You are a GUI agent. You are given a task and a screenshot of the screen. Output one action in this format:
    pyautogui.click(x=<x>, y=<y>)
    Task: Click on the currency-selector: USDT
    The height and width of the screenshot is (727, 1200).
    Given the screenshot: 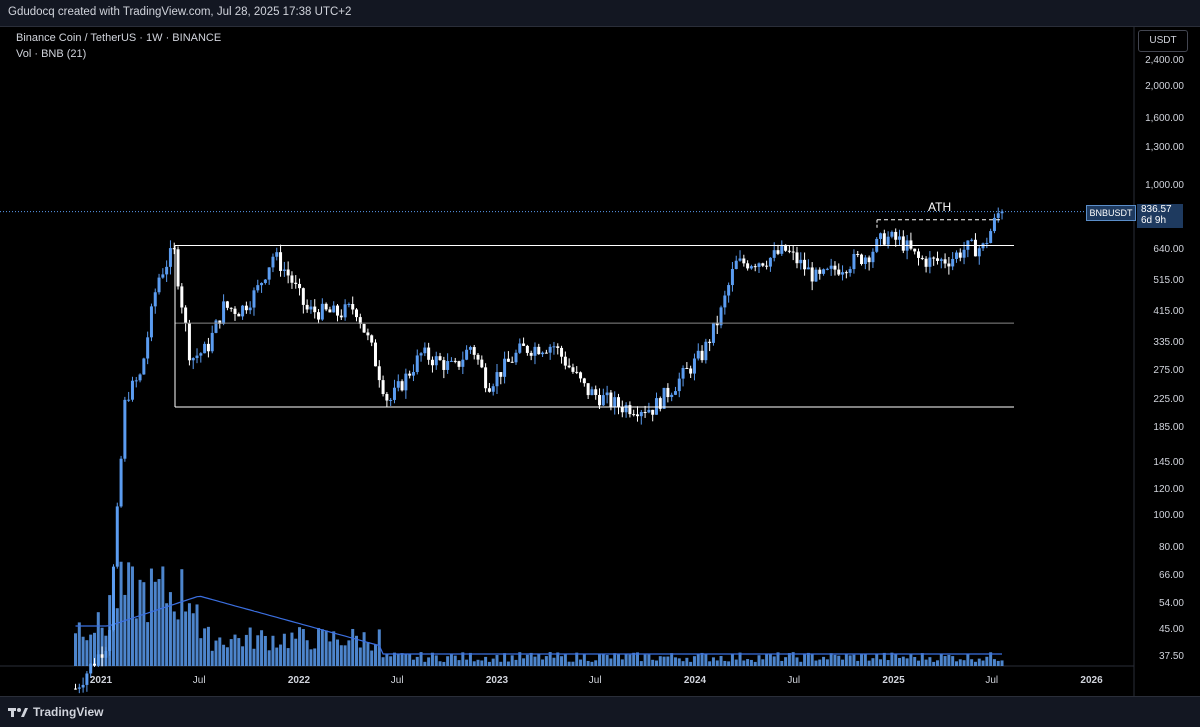 What is the action you would take?
    pyautogui.click(x=1163, y=41)
    